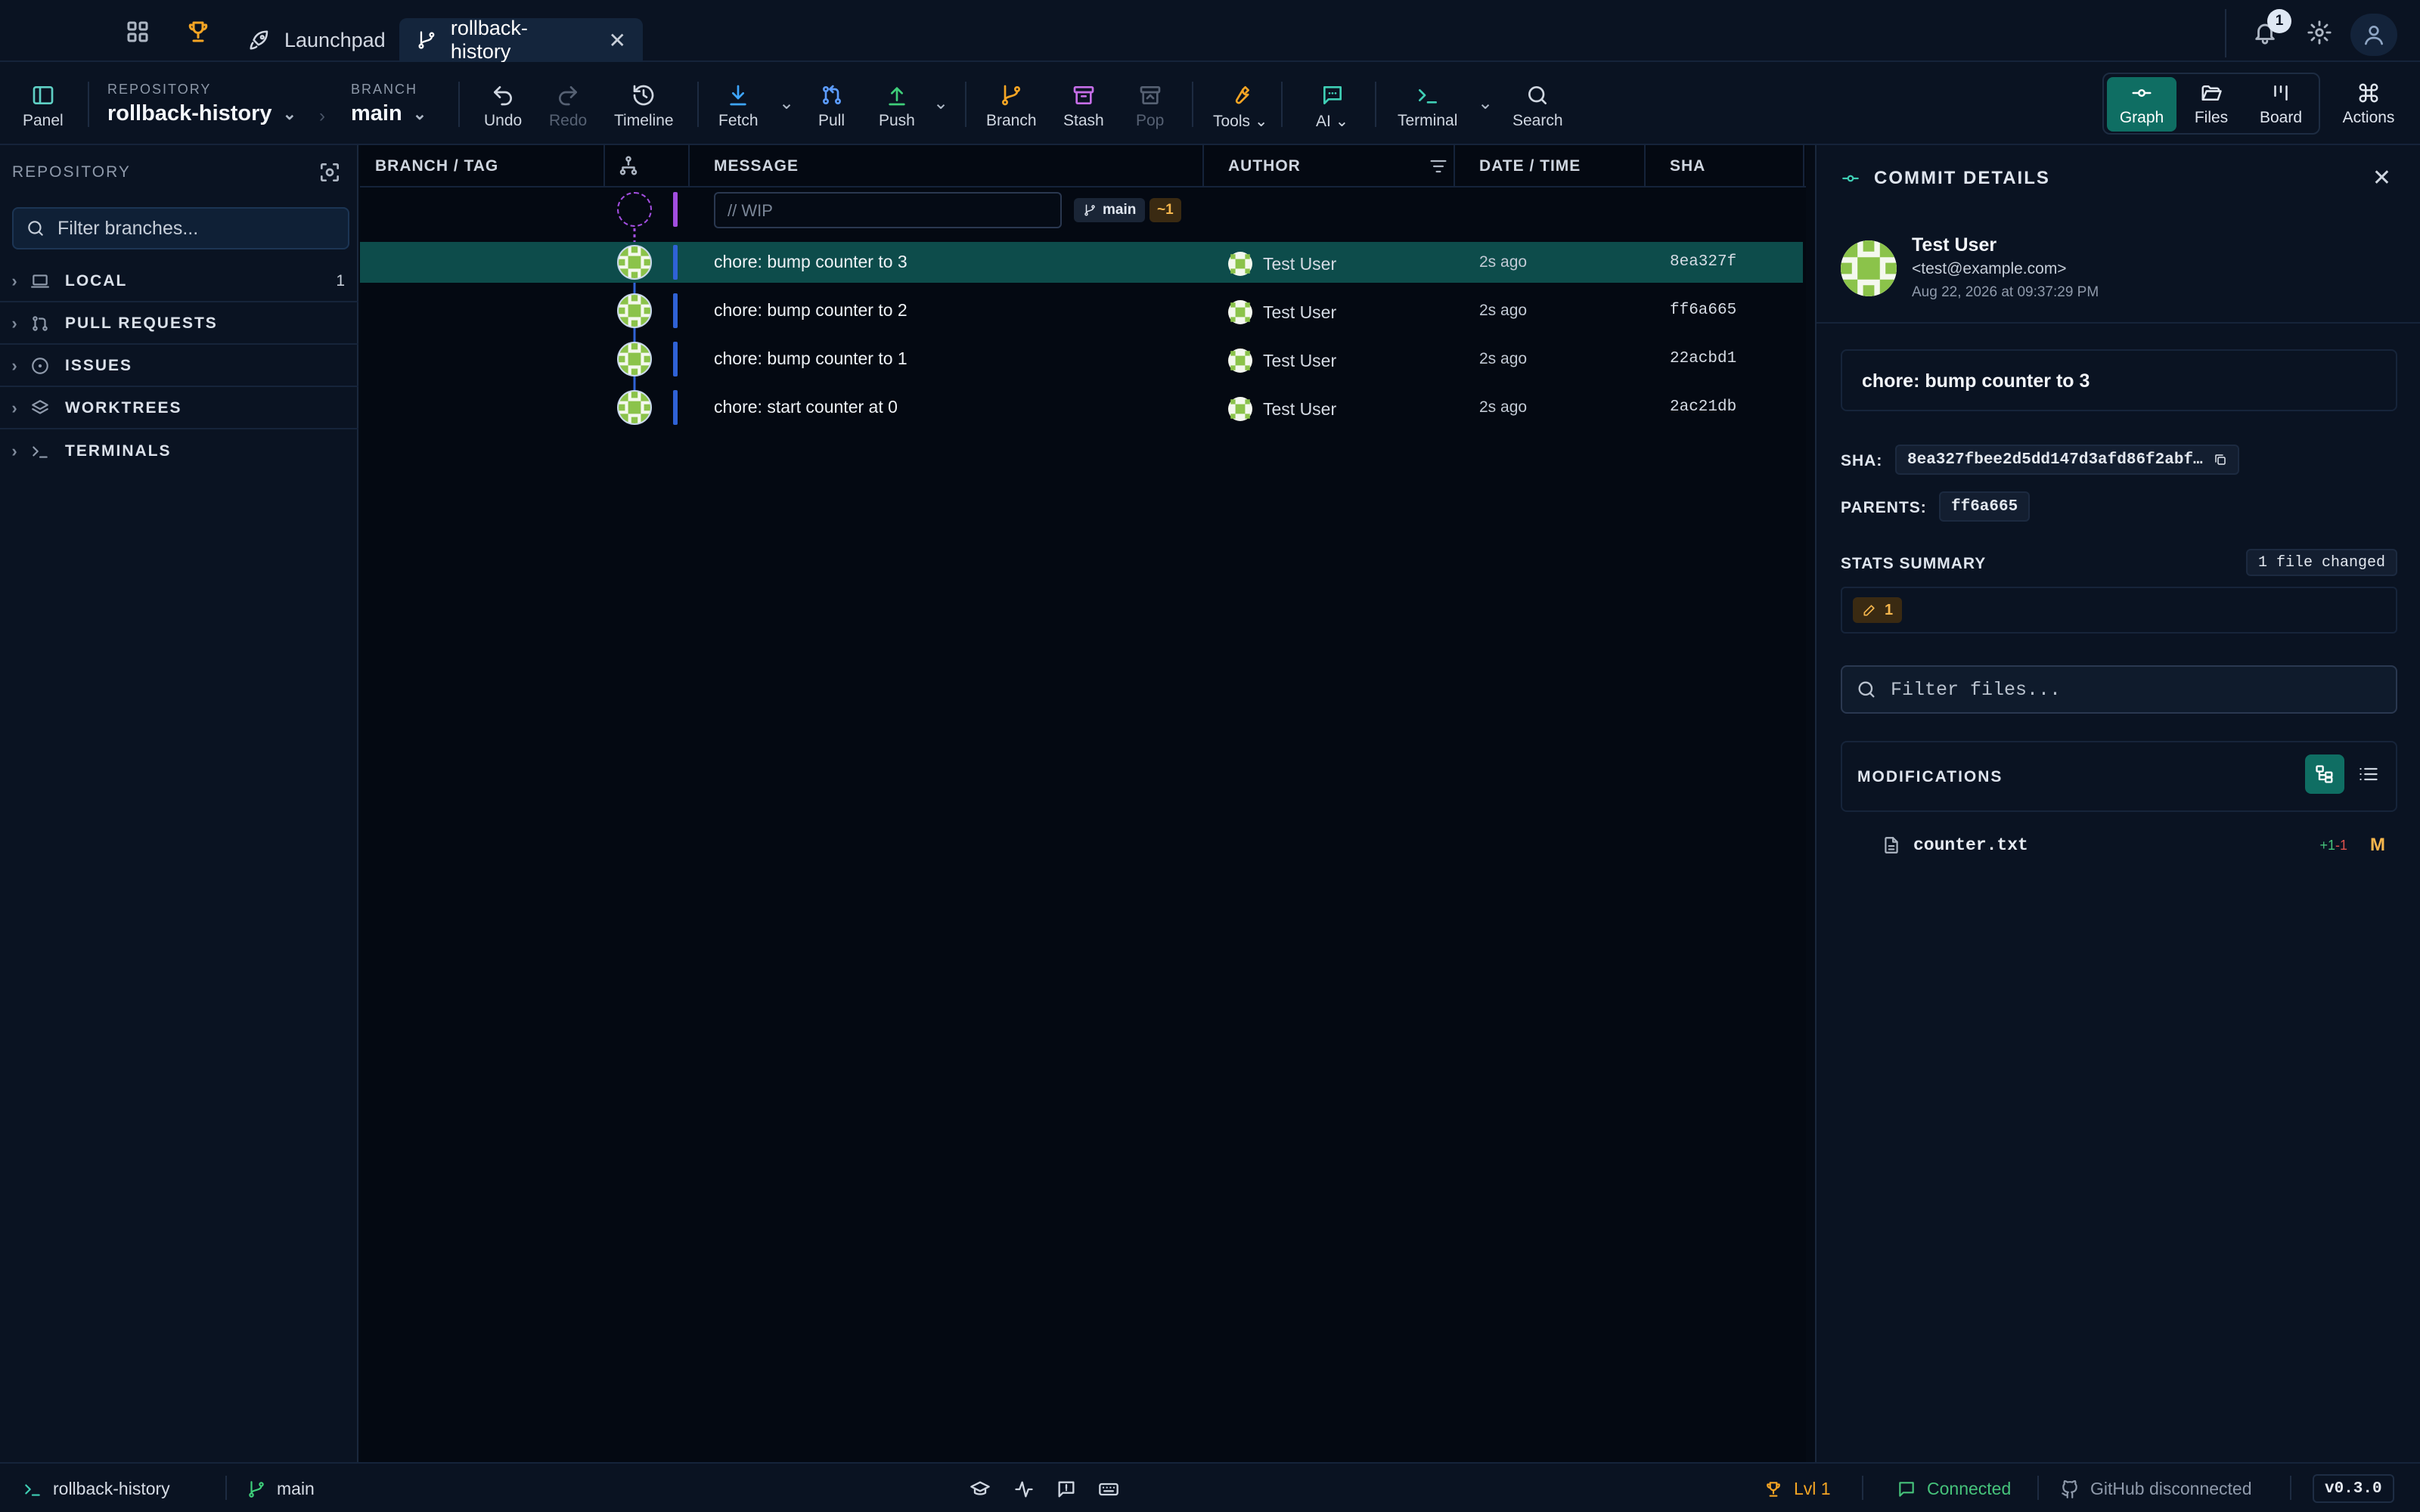 Image resolution: width=2420 pixels, height=1512 pixels. I want to click on list-view-icon, so click(2368, 774).